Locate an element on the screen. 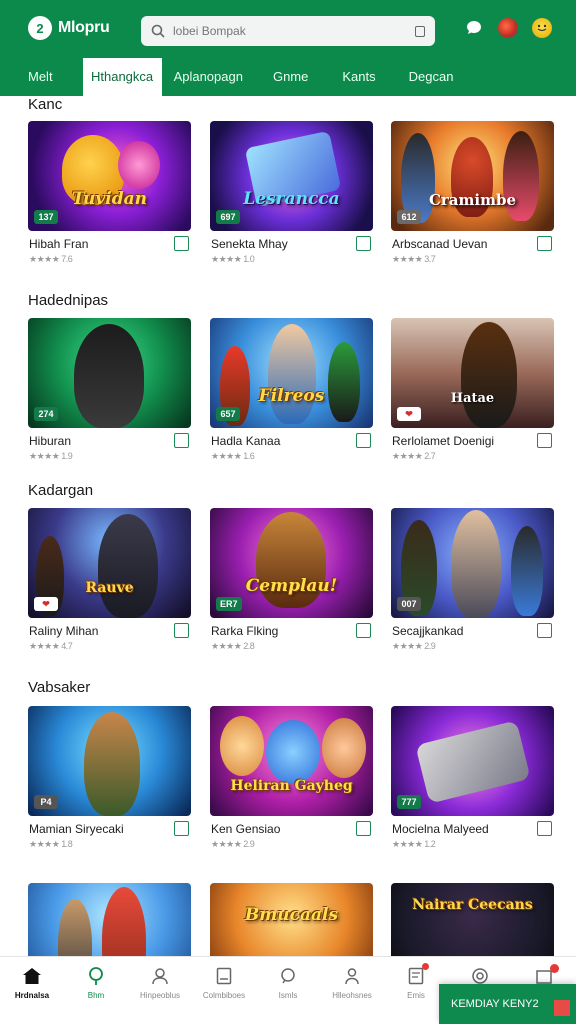  chat-icon is located at coordinates (474, 28).